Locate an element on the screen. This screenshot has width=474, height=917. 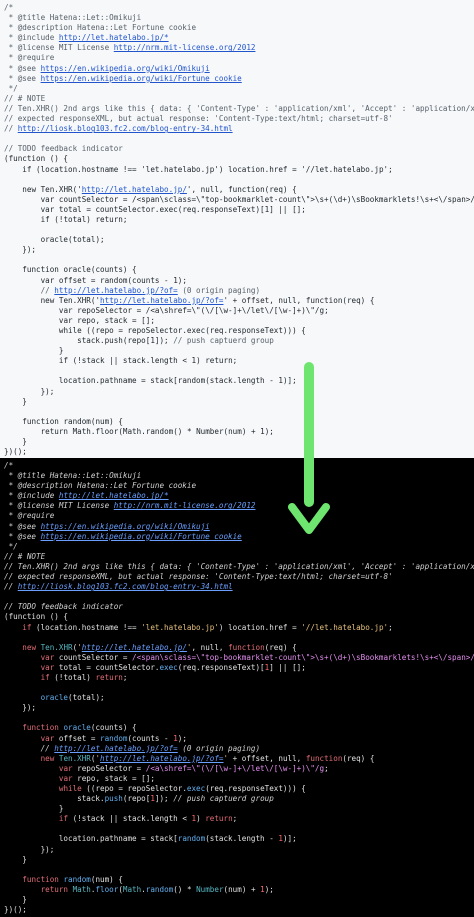
code-token: (stack.length is located at coordinates (237, 839).